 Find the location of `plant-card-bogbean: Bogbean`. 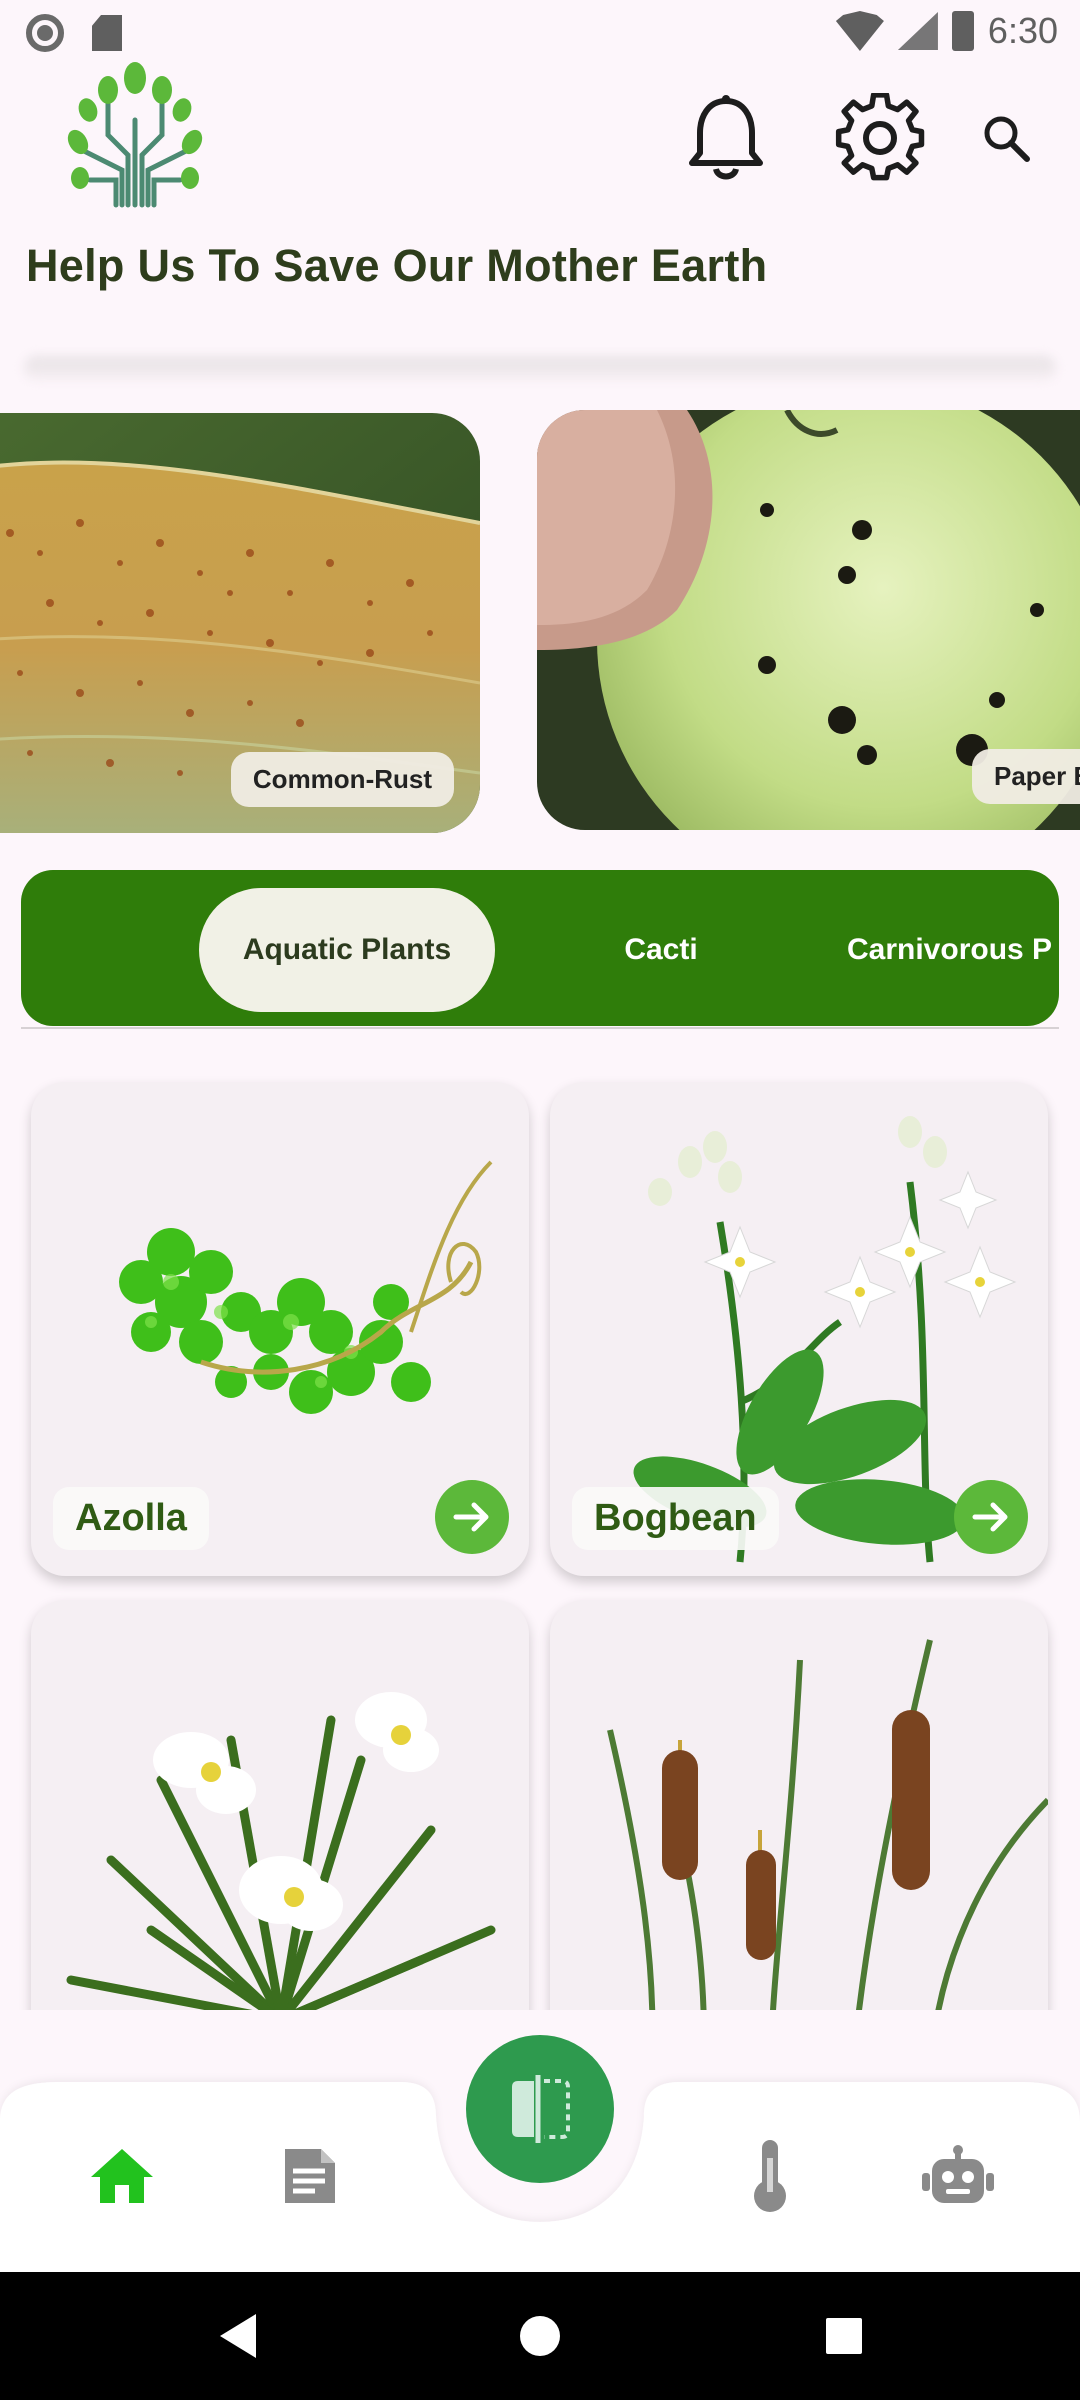

plant-card-bogbean: Bogbean is located at coordinates (799, 1329).